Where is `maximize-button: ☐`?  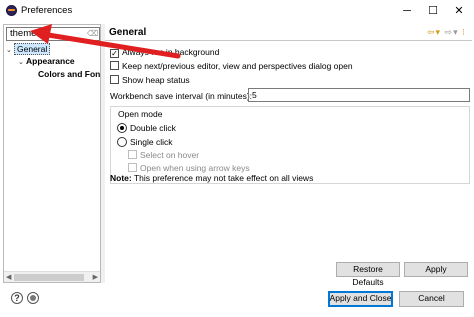 maximize-button: ☐ is located at coordinates (433, 11).